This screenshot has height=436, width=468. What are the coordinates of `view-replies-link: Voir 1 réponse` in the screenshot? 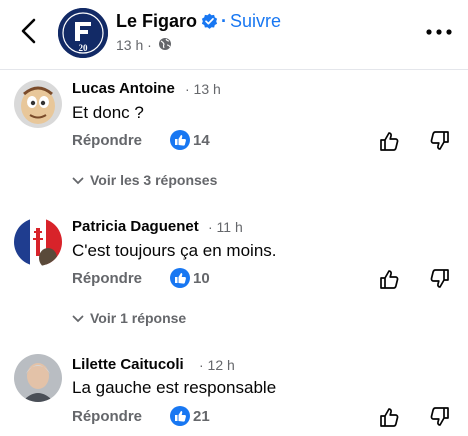 It's located at (129, 318).